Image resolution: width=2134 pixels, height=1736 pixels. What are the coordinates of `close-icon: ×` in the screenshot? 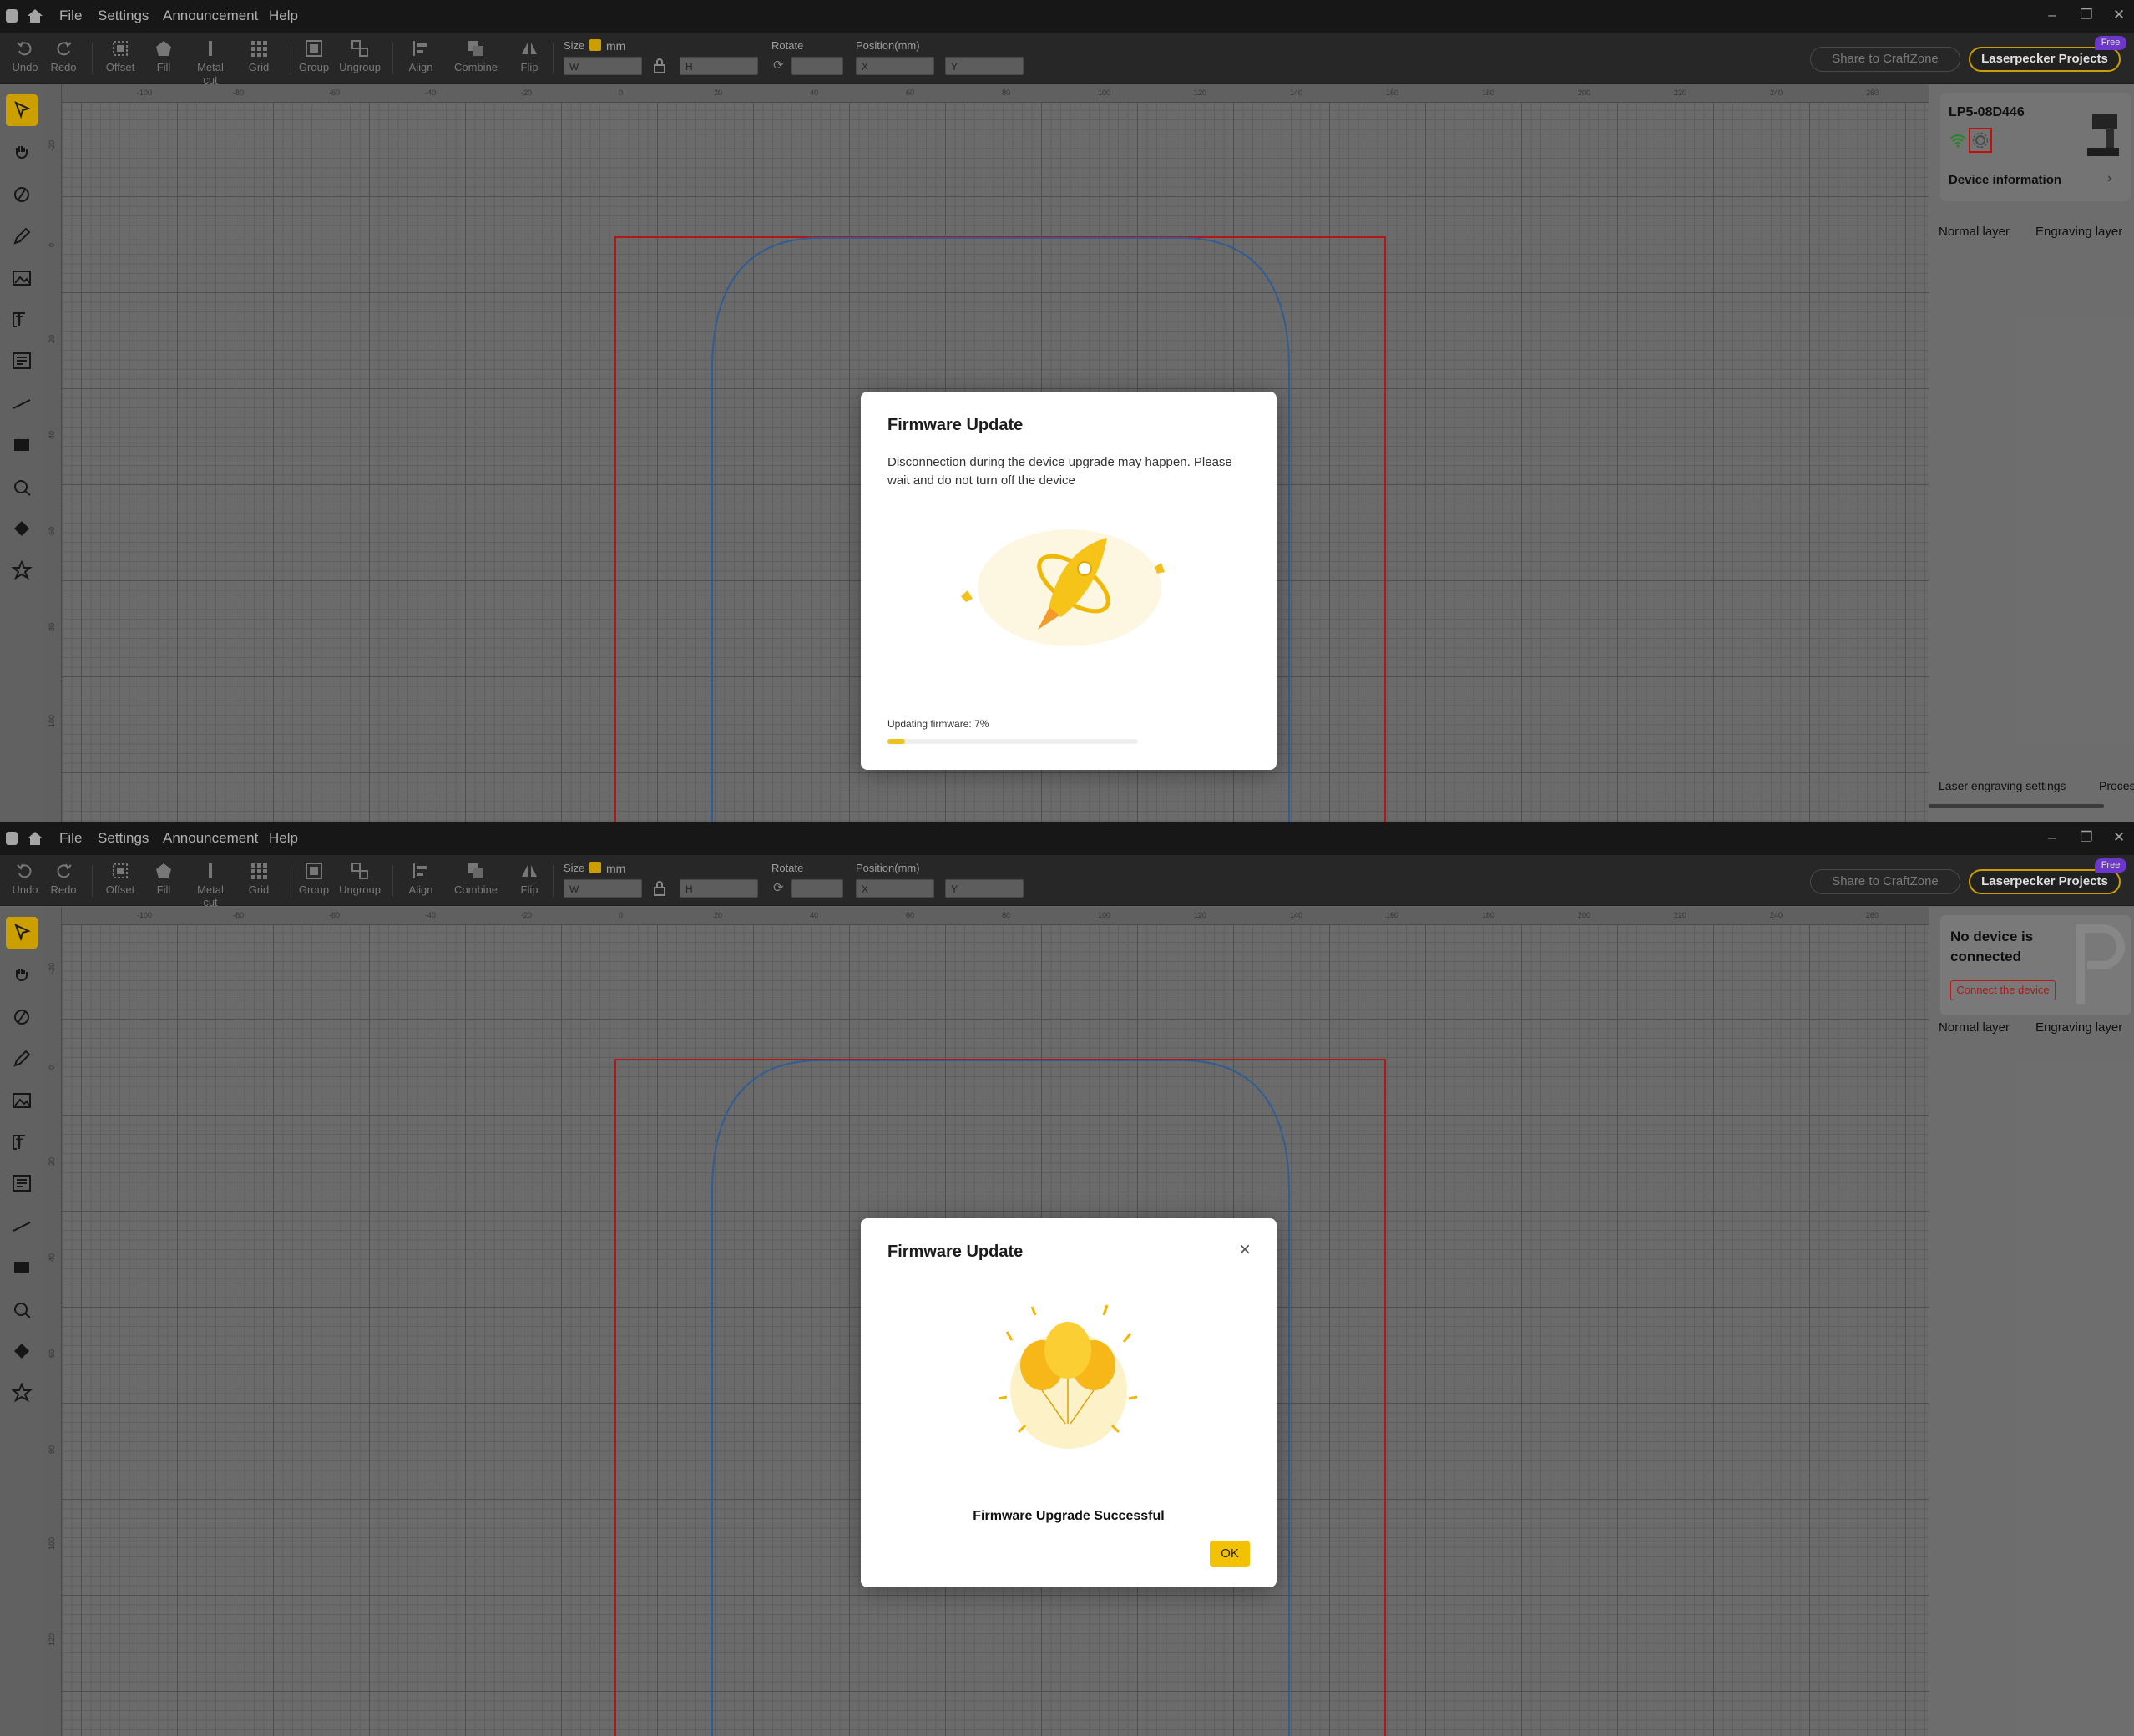 It's located at (1245, 1250).